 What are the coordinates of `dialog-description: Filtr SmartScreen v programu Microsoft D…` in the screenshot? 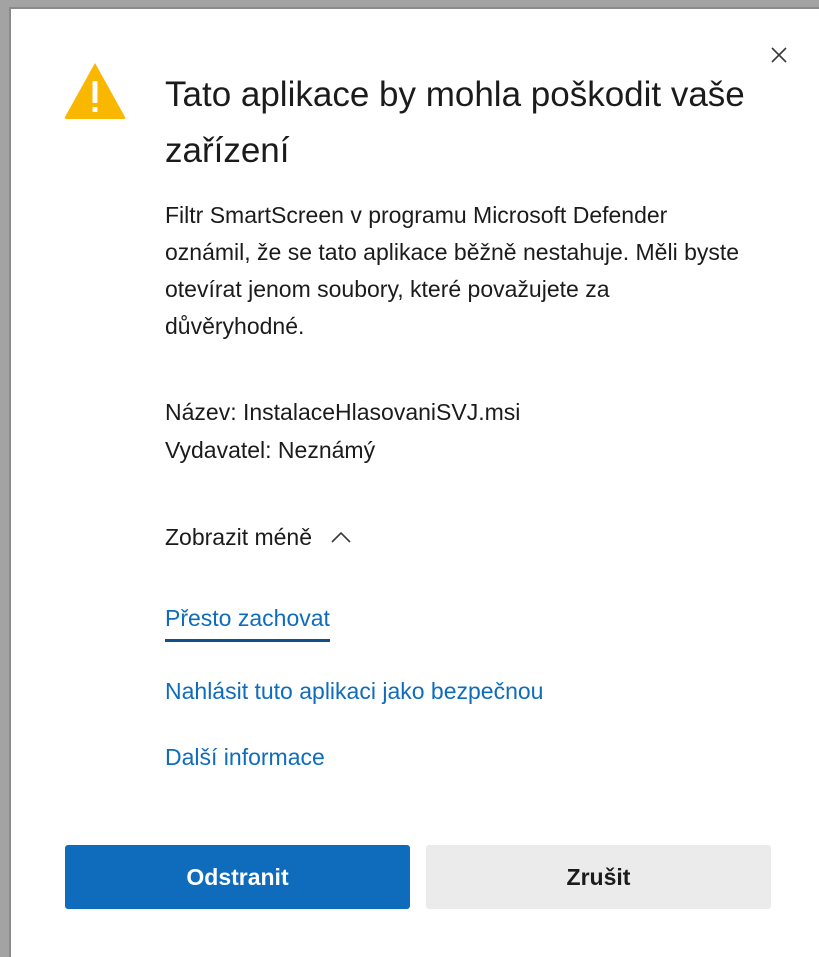 It's located at (452, 270).